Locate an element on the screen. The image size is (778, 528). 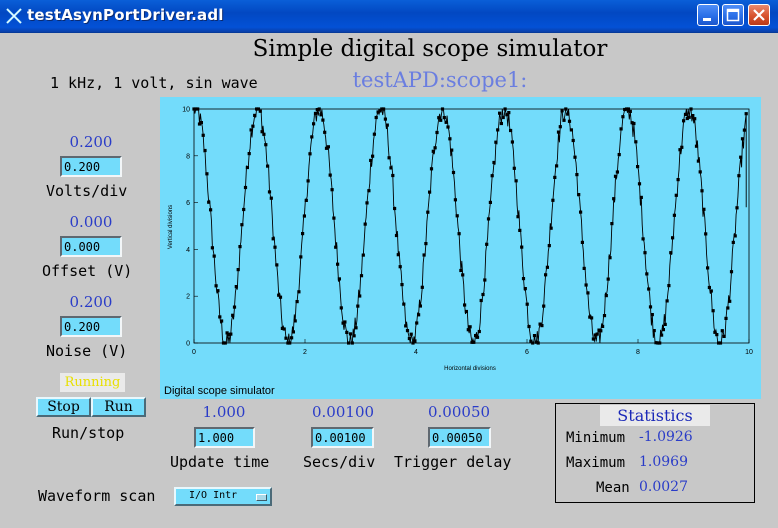
stop-button: Stop is located at coordinates (63, 407).